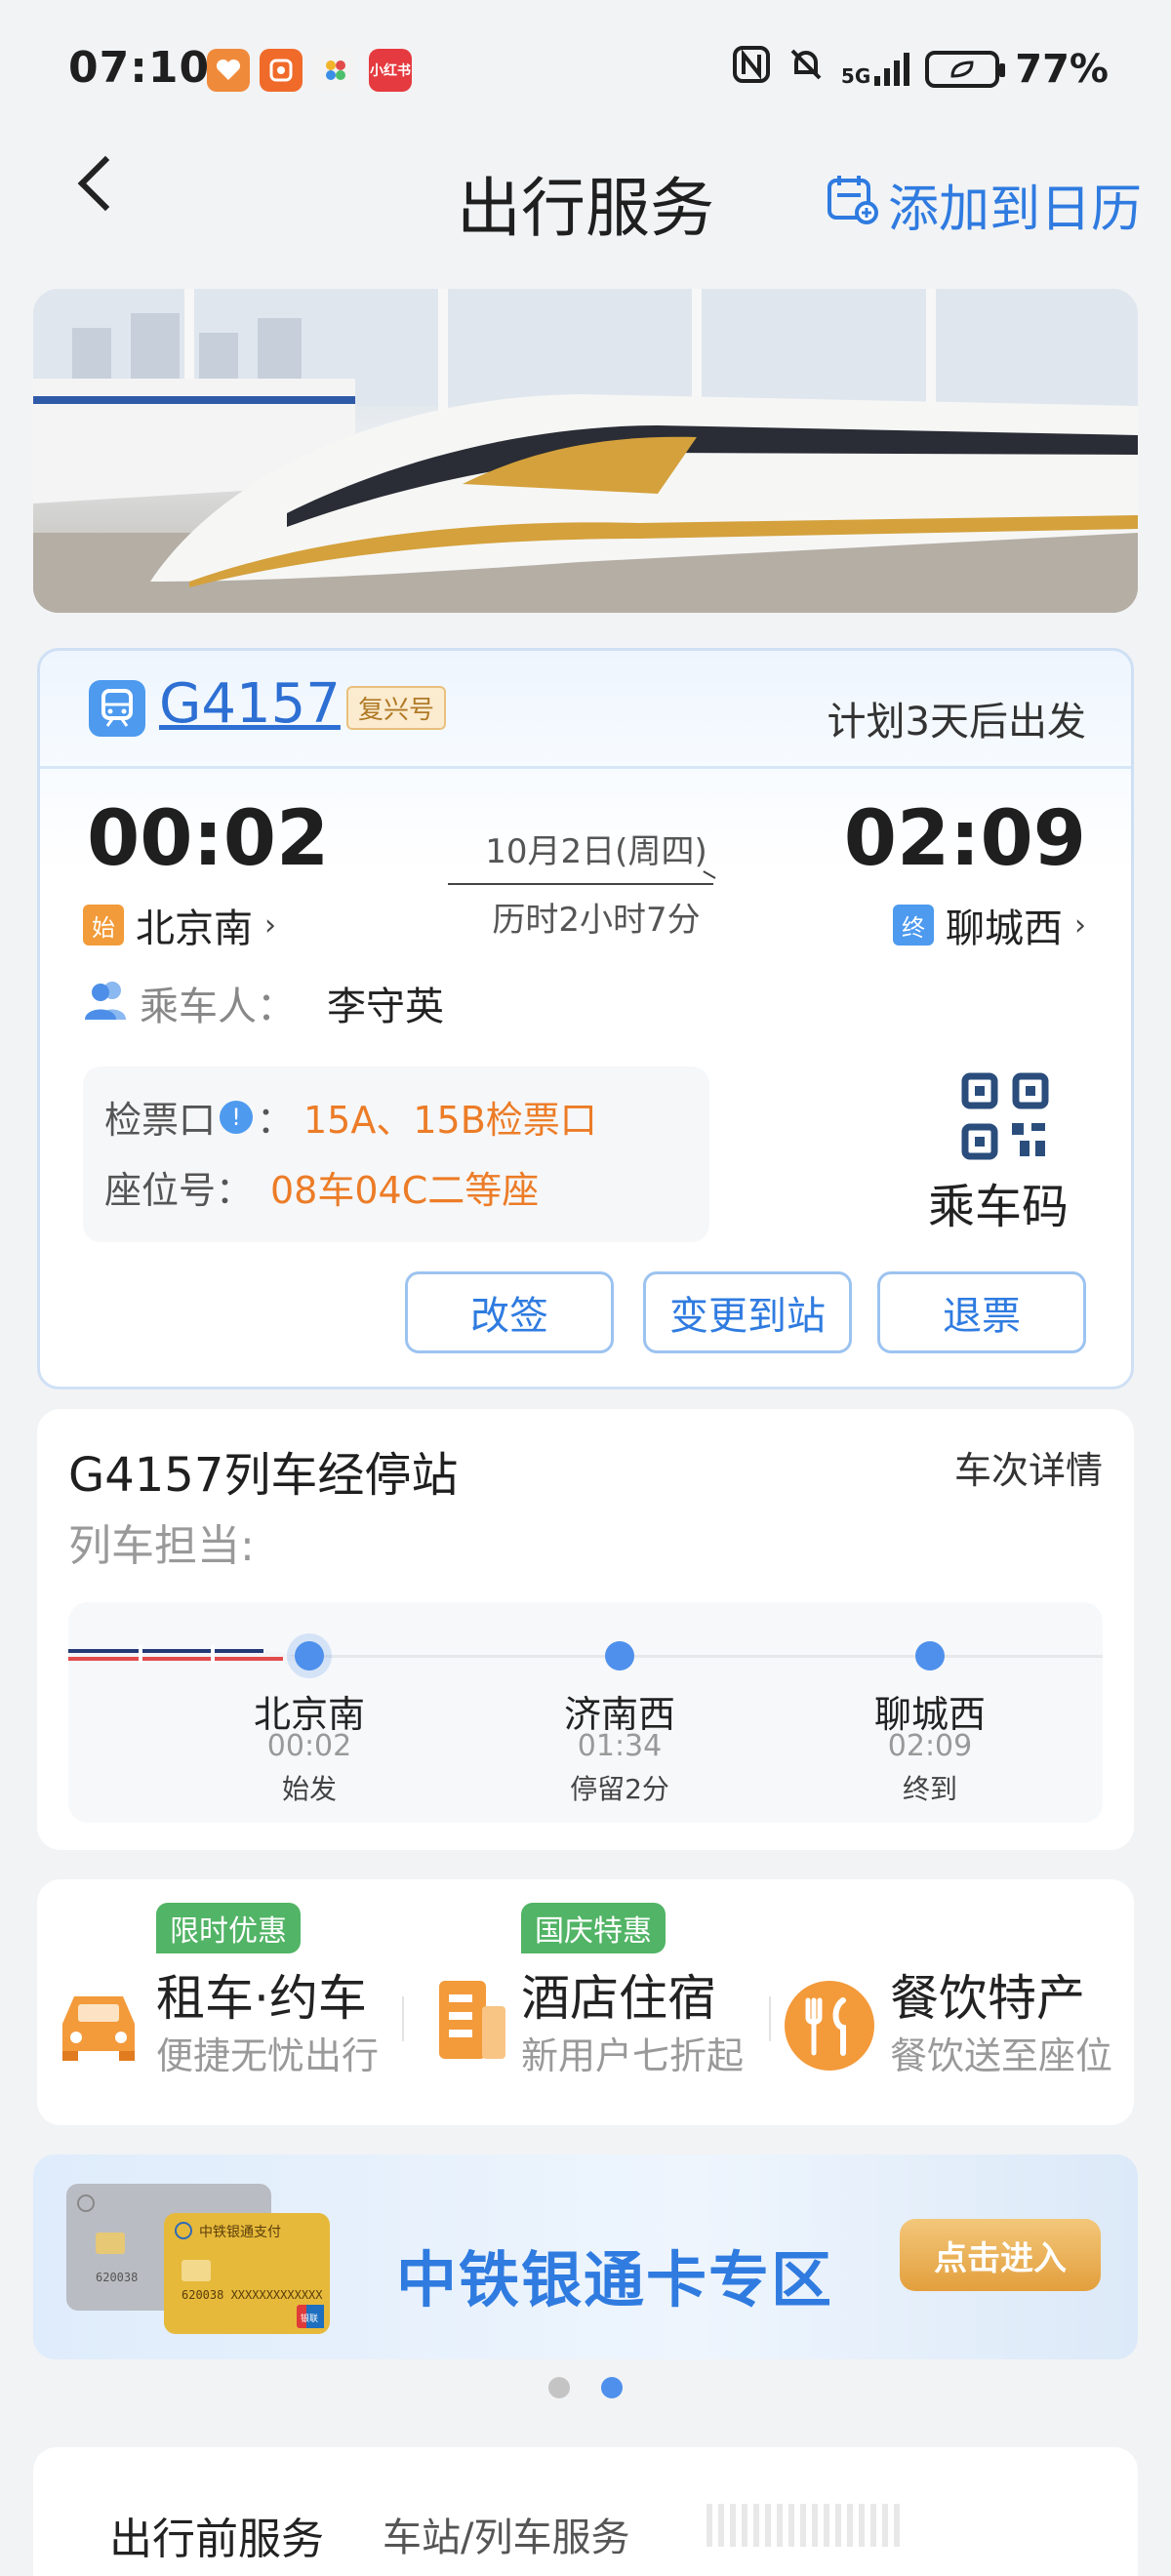 The image size is (1171, 2576). What do you see at coordinates (751, 69) in the screenshot?
I see `nfc-icon` at bounding box center [751, 69].